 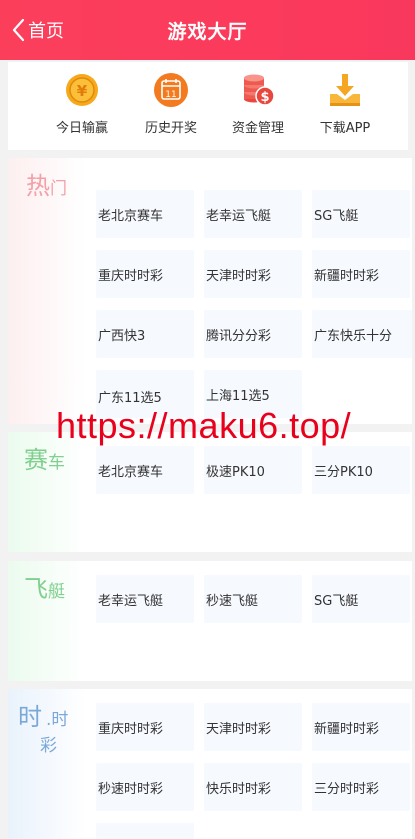 I want to click on quick-link-history: 11 历史开奖, so click(x=171, y=104).